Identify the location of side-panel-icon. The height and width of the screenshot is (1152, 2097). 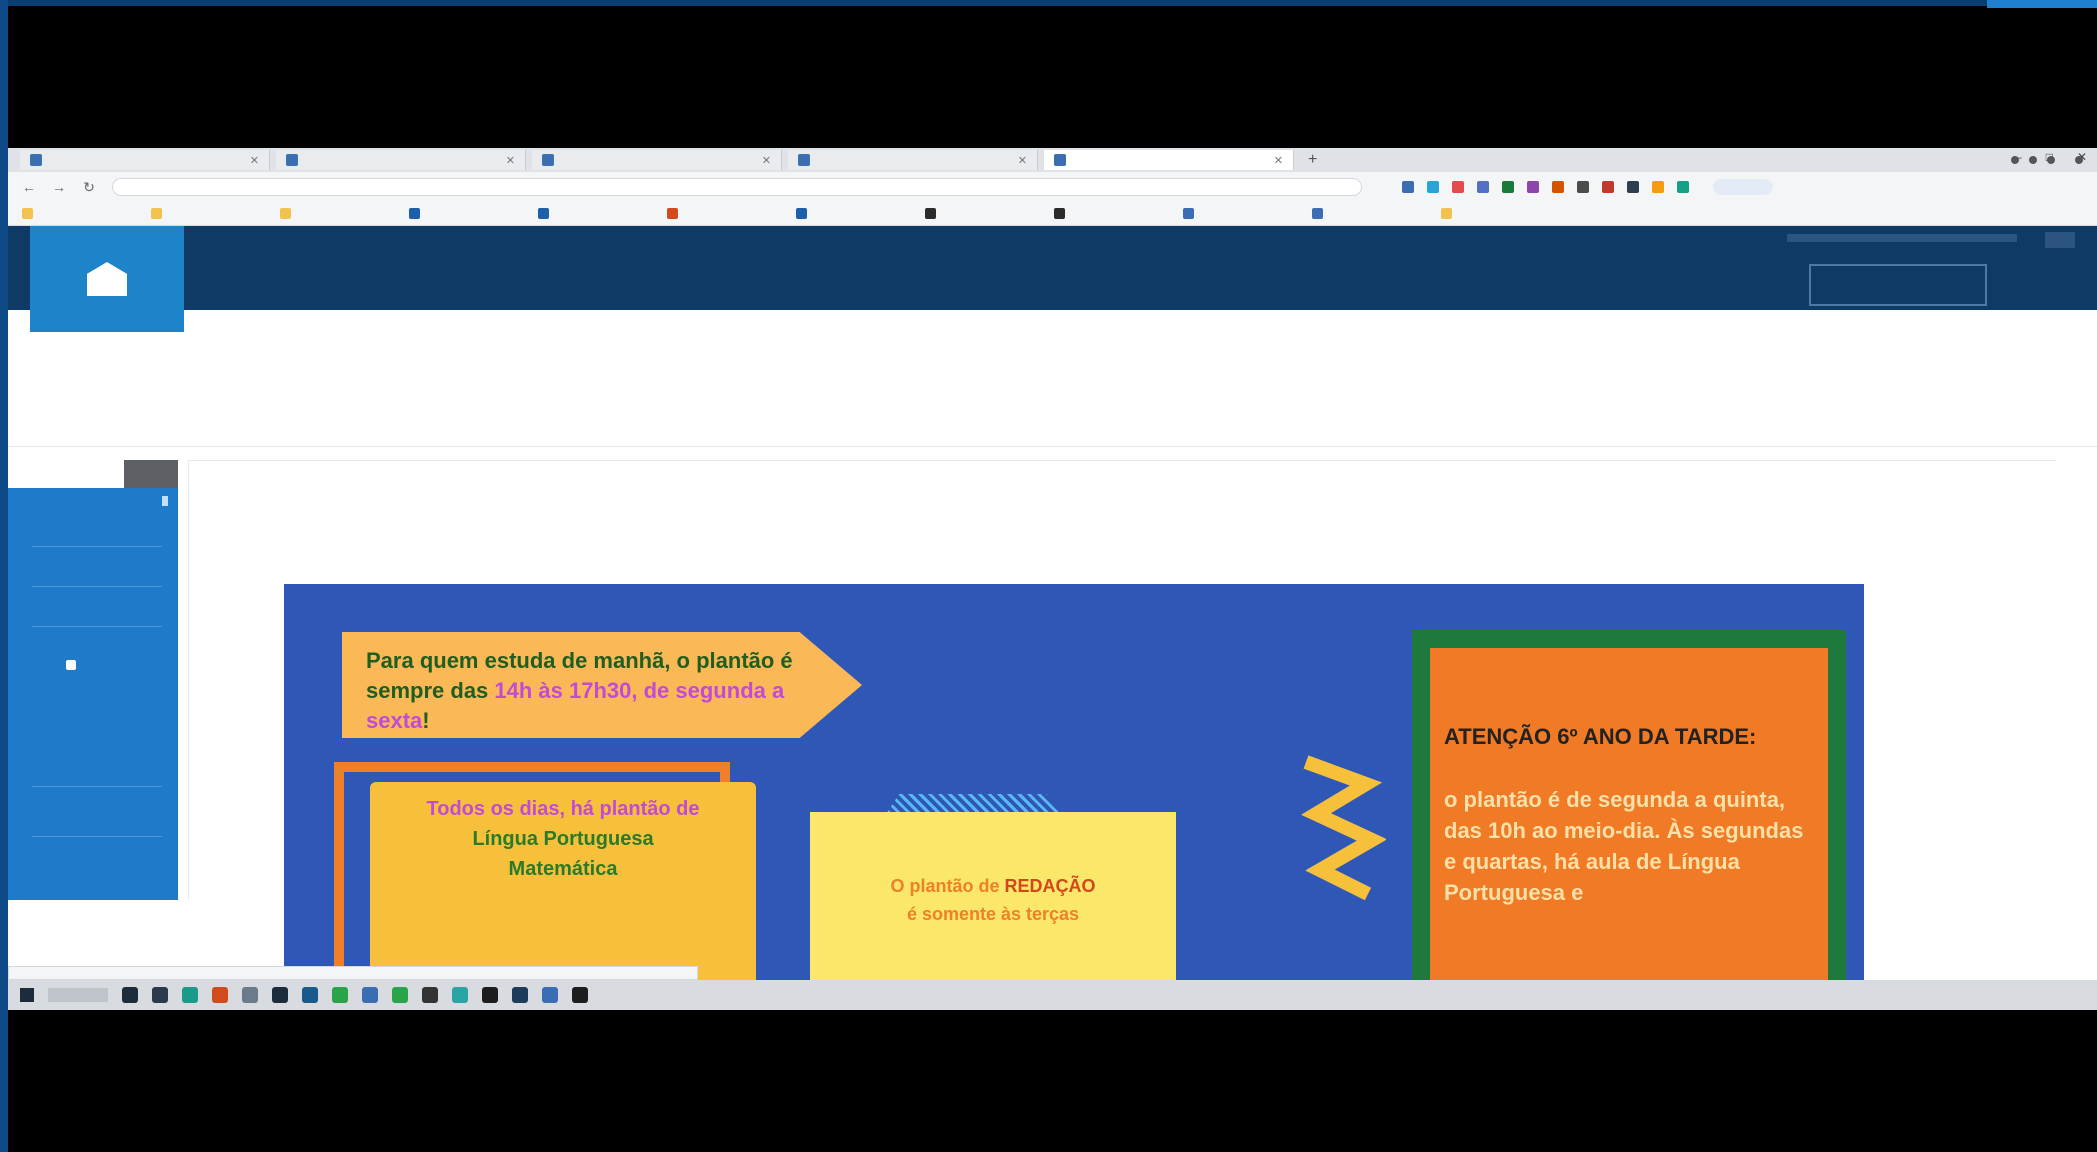
(71, 665).